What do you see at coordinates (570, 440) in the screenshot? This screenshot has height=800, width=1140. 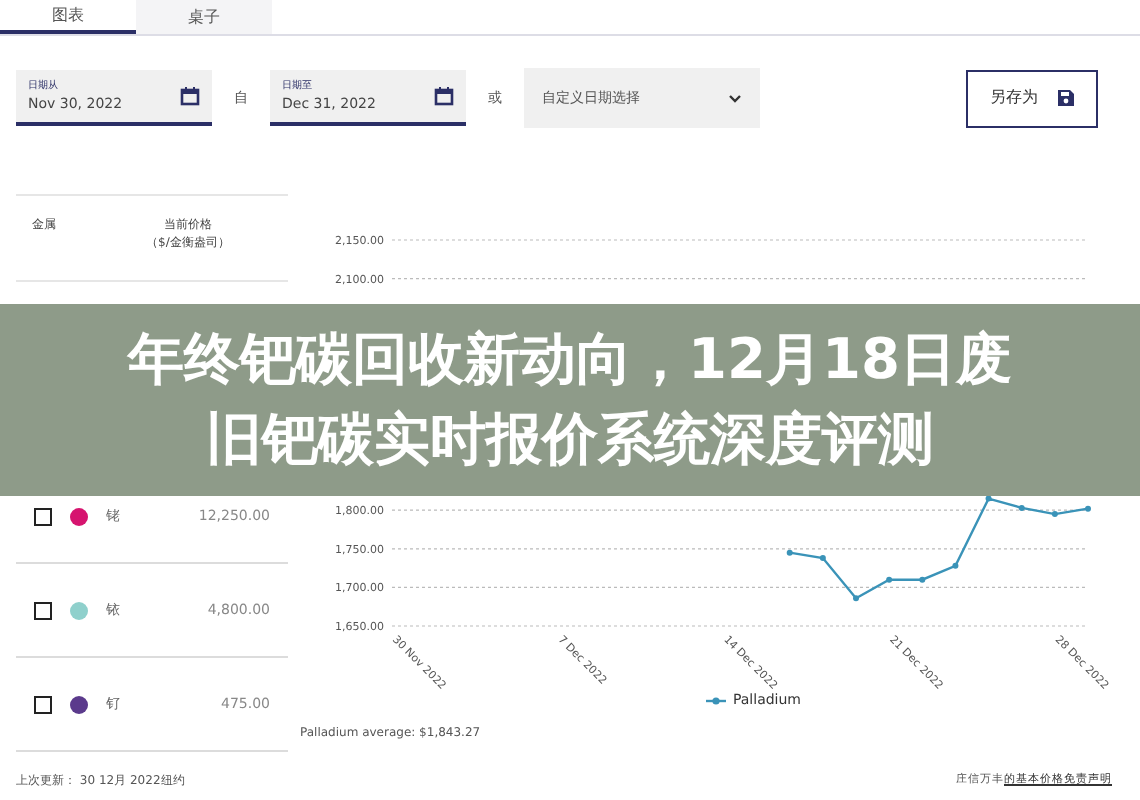 I see `banner-title: 旧钯碳实时报价系统深度评测` at bounding box center [570, 440].